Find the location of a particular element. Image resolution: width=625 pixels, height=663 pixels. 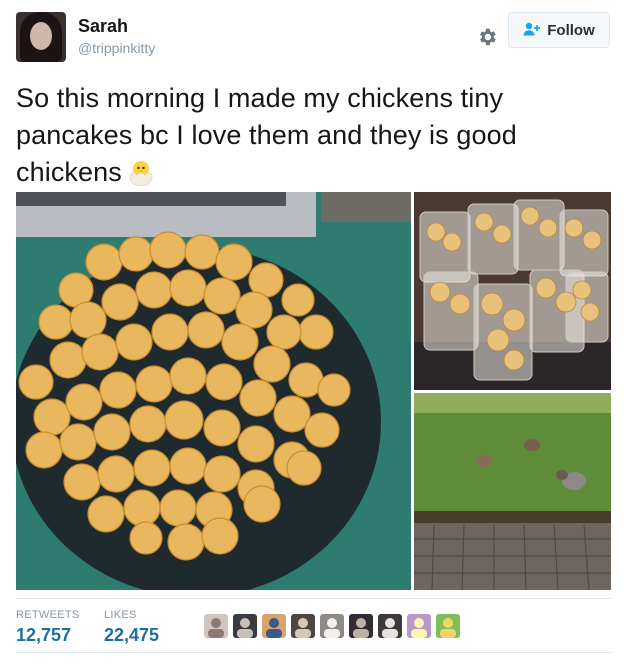

retweets-label: RETWEETS is located at coordinates (48, 615).